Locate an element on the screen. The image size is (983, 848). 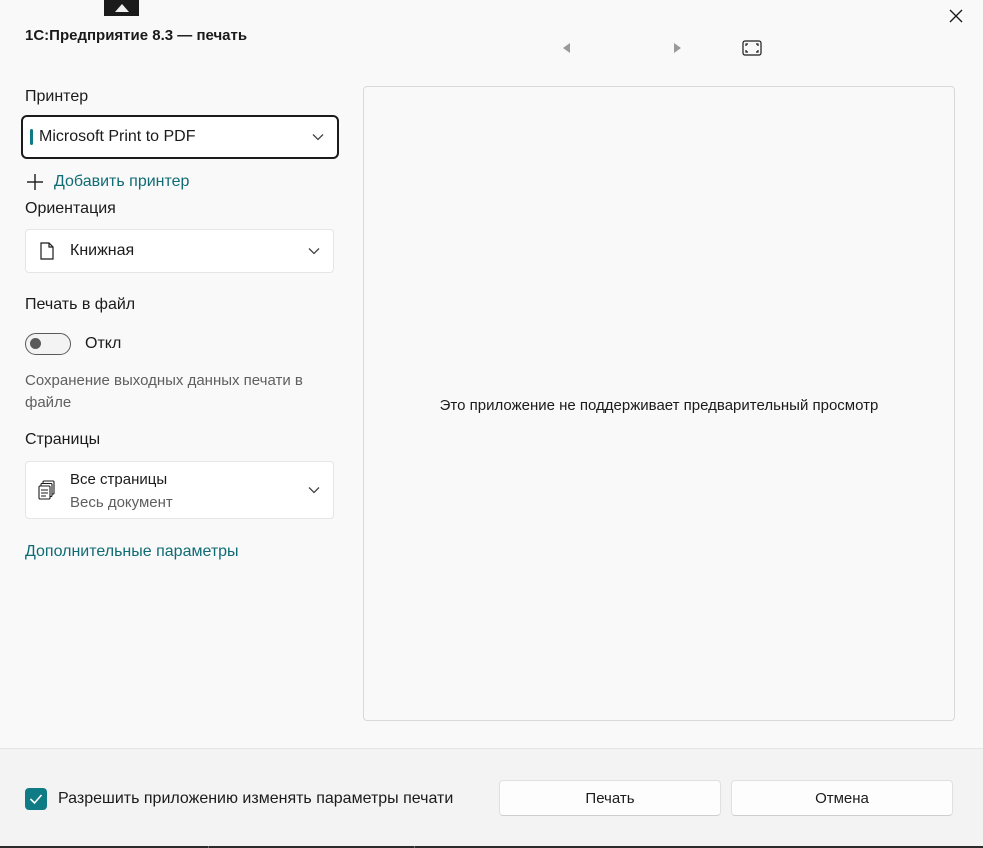
print-button: Печать is located at coordinates (610, 798).